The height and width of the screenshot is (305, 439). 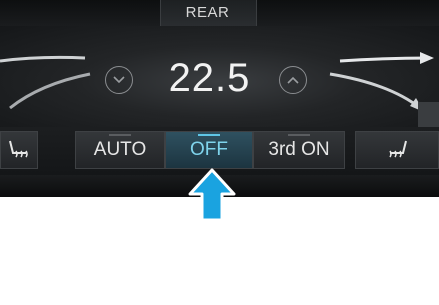 I want to click on heated-seat-left-button, so click(x=19, y=150).